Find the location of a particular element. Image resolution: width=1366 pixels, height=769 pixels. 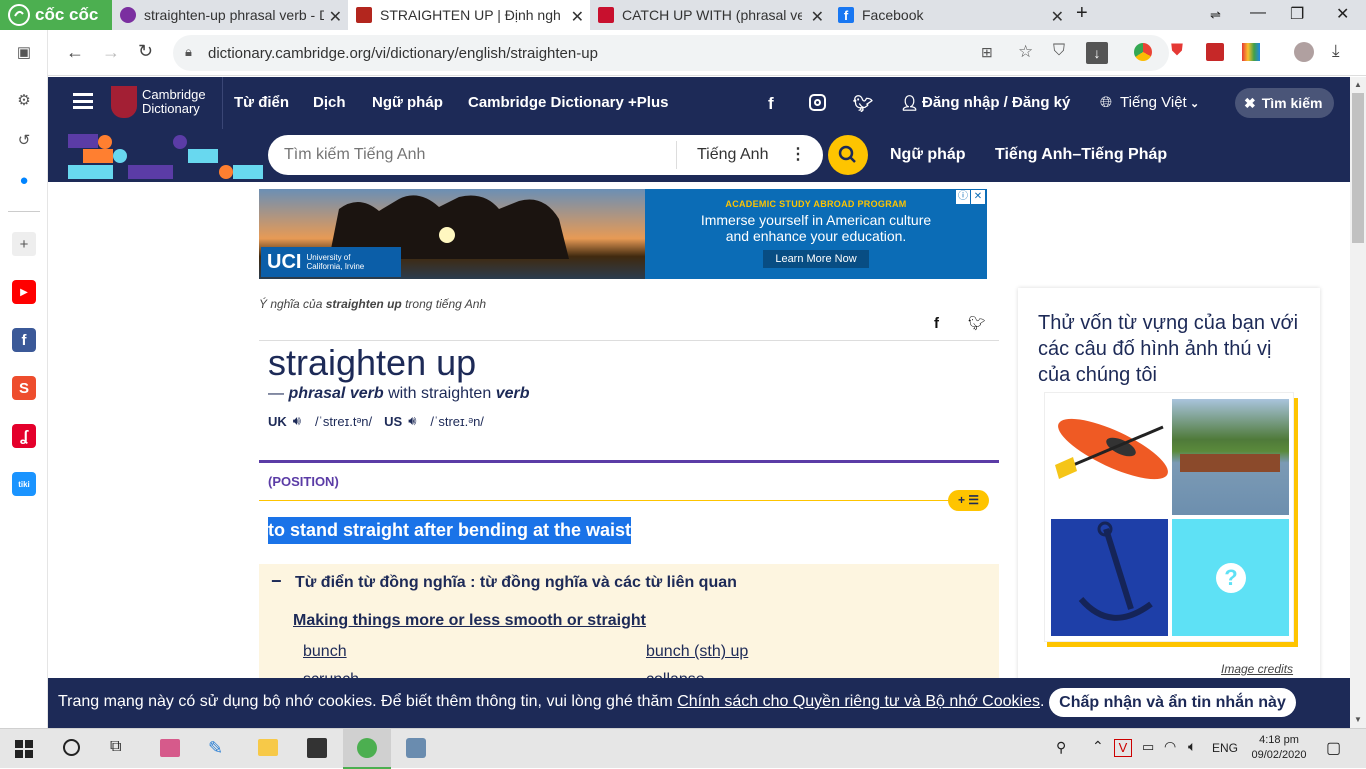

adchoices-icon: ⓘ is located at coordinates (963, 197).